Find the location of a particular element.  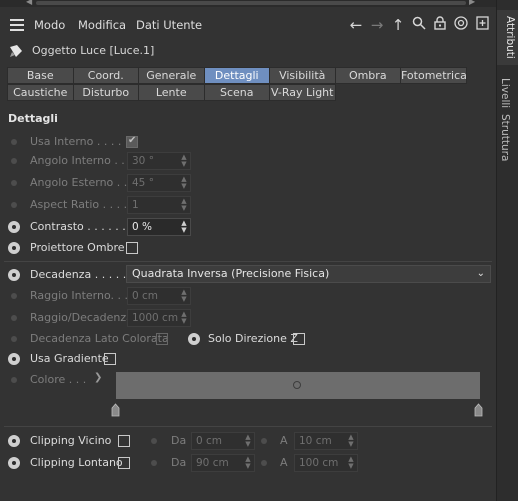

side-tab-attributi: Attributi is located at coordinates (507, 37).